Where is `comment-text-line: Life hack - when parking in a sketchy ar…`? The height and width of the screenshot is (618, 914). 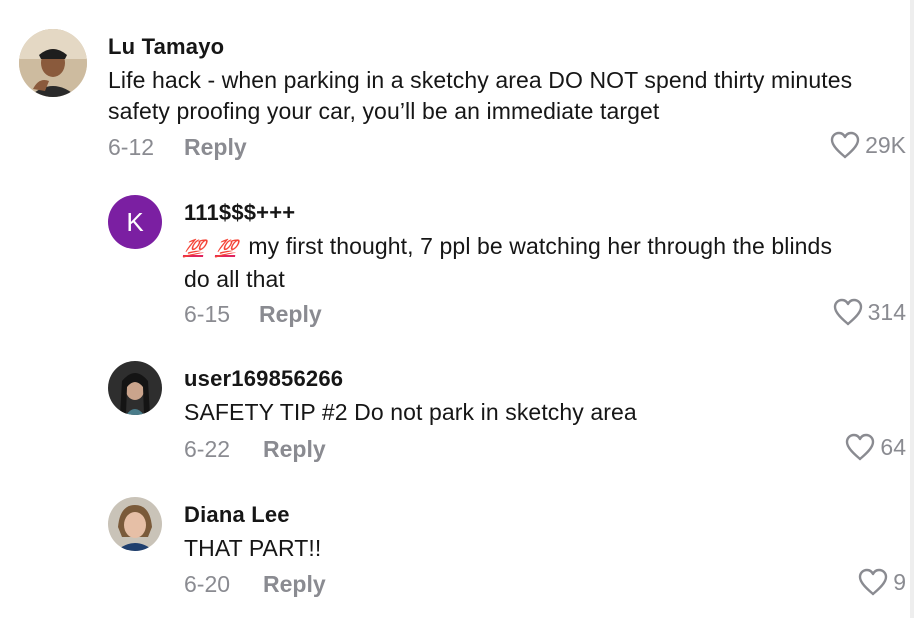 comment-text-line: Life hack - when parking in a sketchy ar… is located at coordinates (480, 80).